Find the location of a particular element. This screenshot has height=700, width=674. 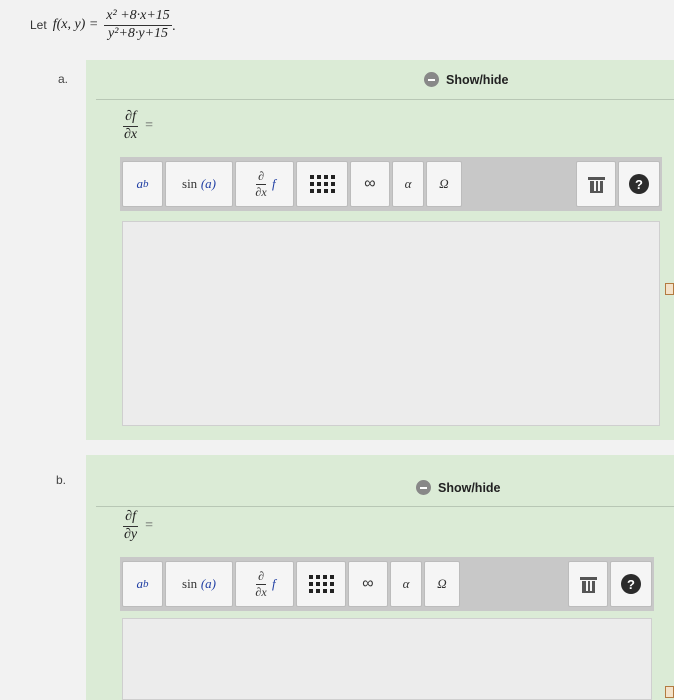

part-b-show-hide-button: Show/hide is located at coordinates (458, 487).